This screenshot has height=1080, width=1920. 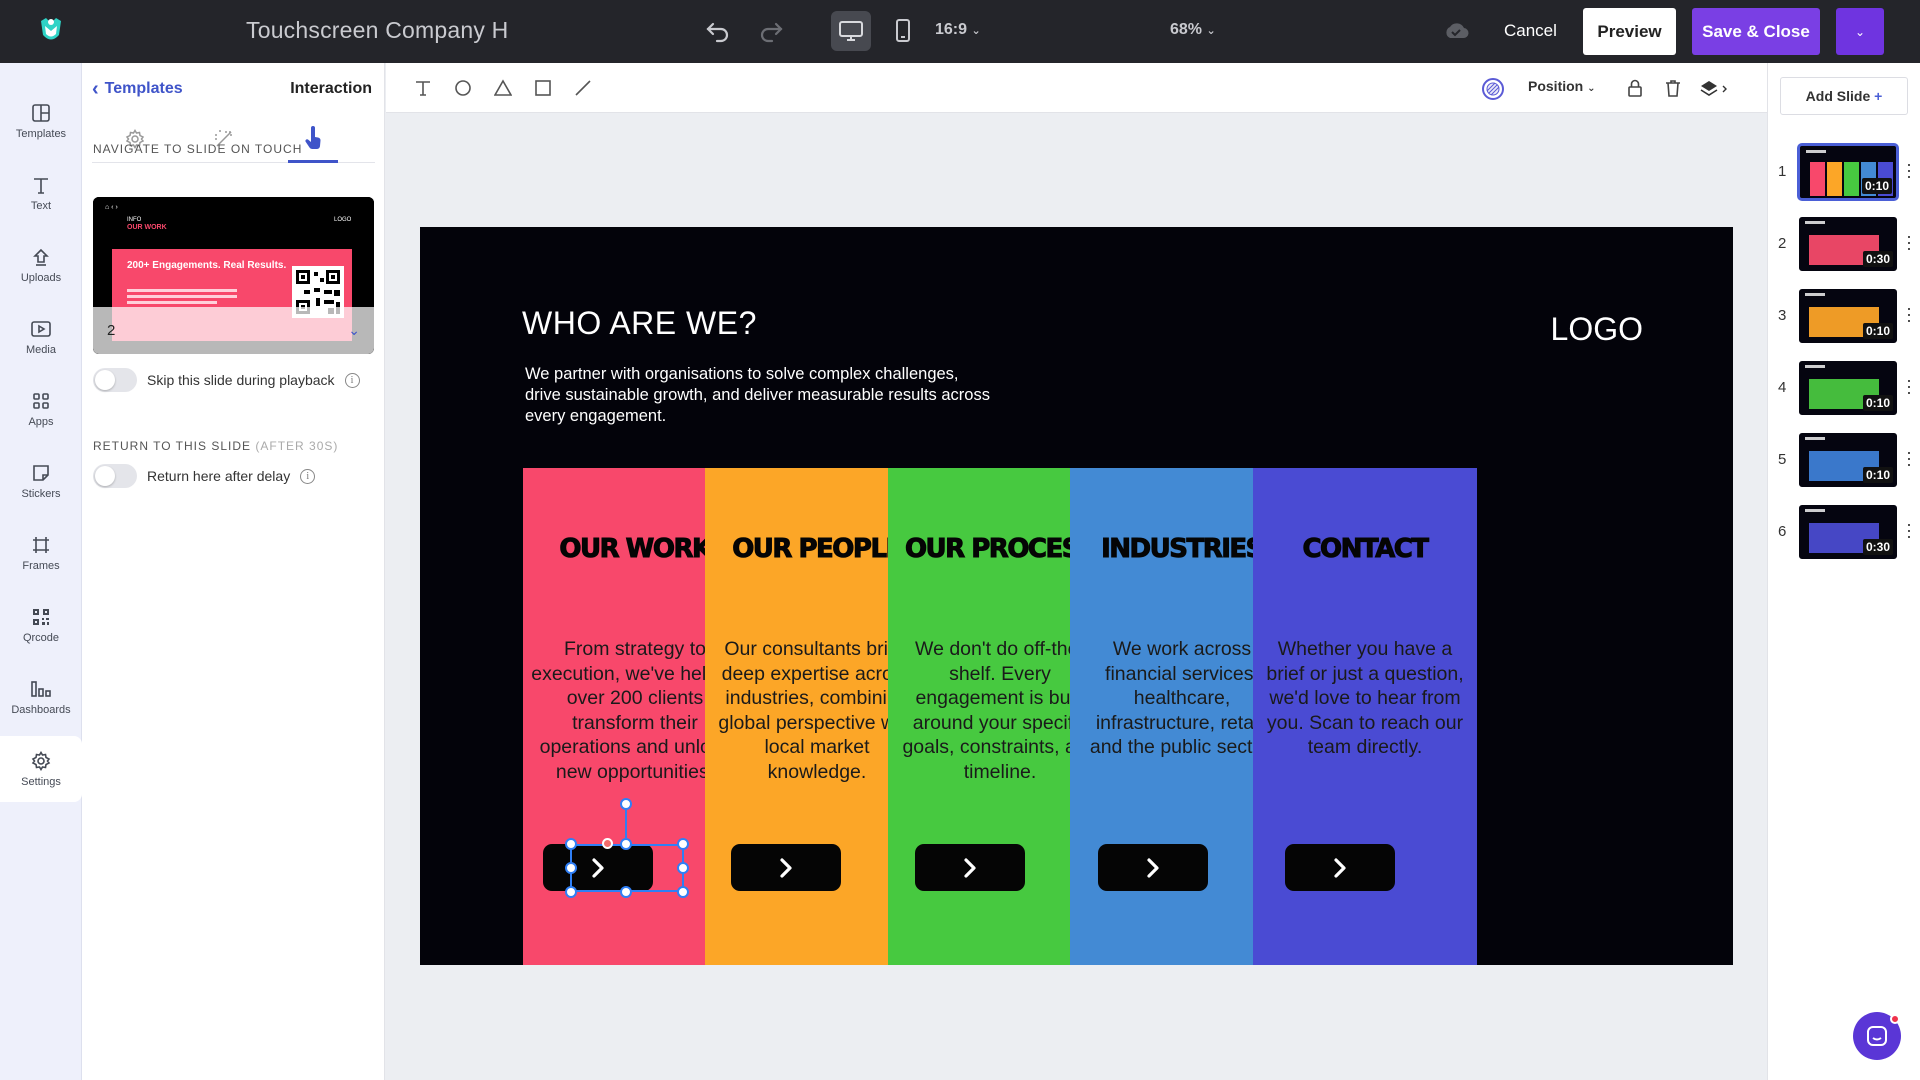 What do you see at coordinates (503, 88) in the screenshot?
I see `triangle-tool-icon` at bounding box center [503, 88].